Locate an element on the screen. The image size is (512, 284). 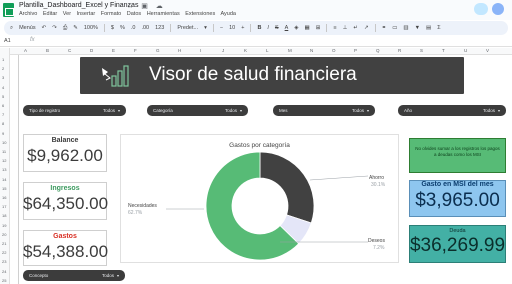
row-header: 1 is located at coordinates (3, 59).